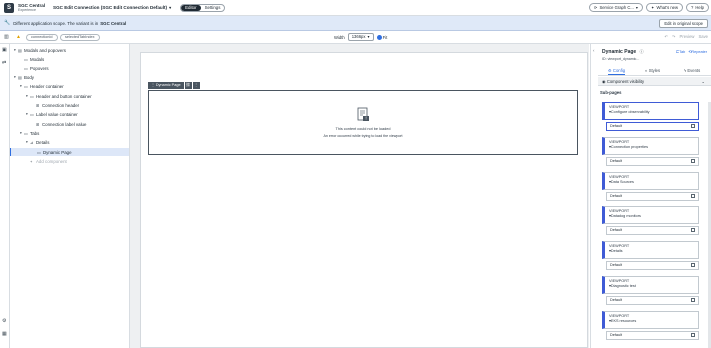 The width and height of the screenshot is (711, 348). Describe the element at coordinates (650, 145) in the screenshot. I see `subpage-viewport: VIEWPORT ▾Connection properties` at that location.